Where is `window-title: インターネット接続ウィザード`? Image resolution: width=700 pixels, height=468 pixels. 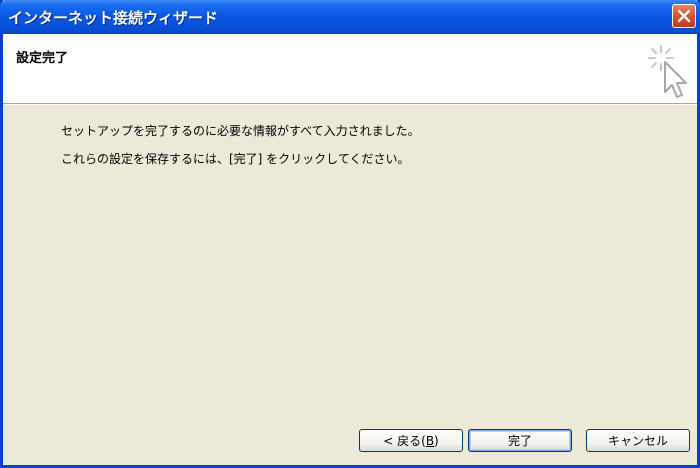
window-title: インターネット接続ウィザード is located at coordinates (113, 18).